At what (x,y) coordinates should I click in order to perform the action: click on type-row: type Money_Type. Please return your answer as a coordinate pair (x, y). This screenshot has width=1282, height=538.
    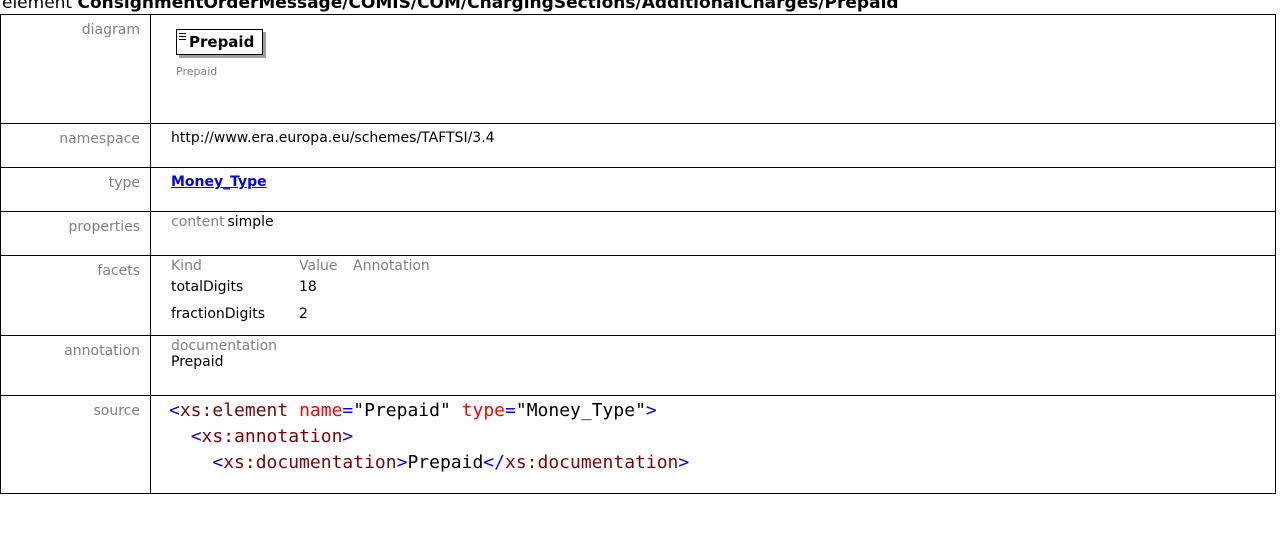
    Looking at the image, I should click on (638, 189).